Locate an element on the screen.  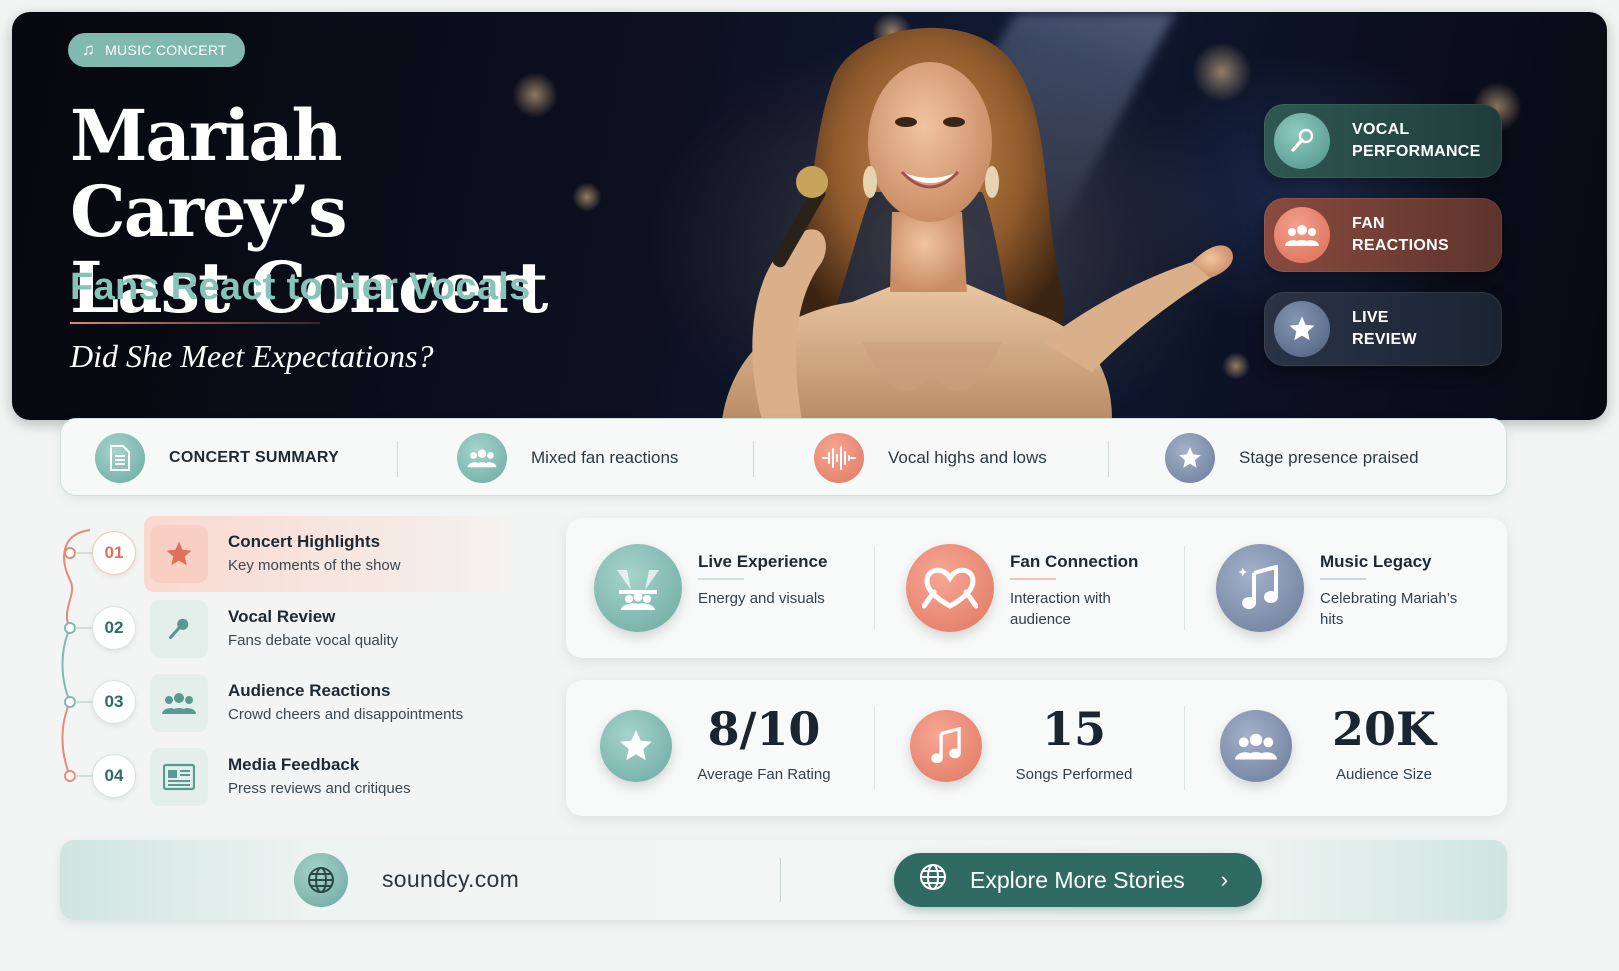
card-title: Live Experience is located at coordinates (763, 561).